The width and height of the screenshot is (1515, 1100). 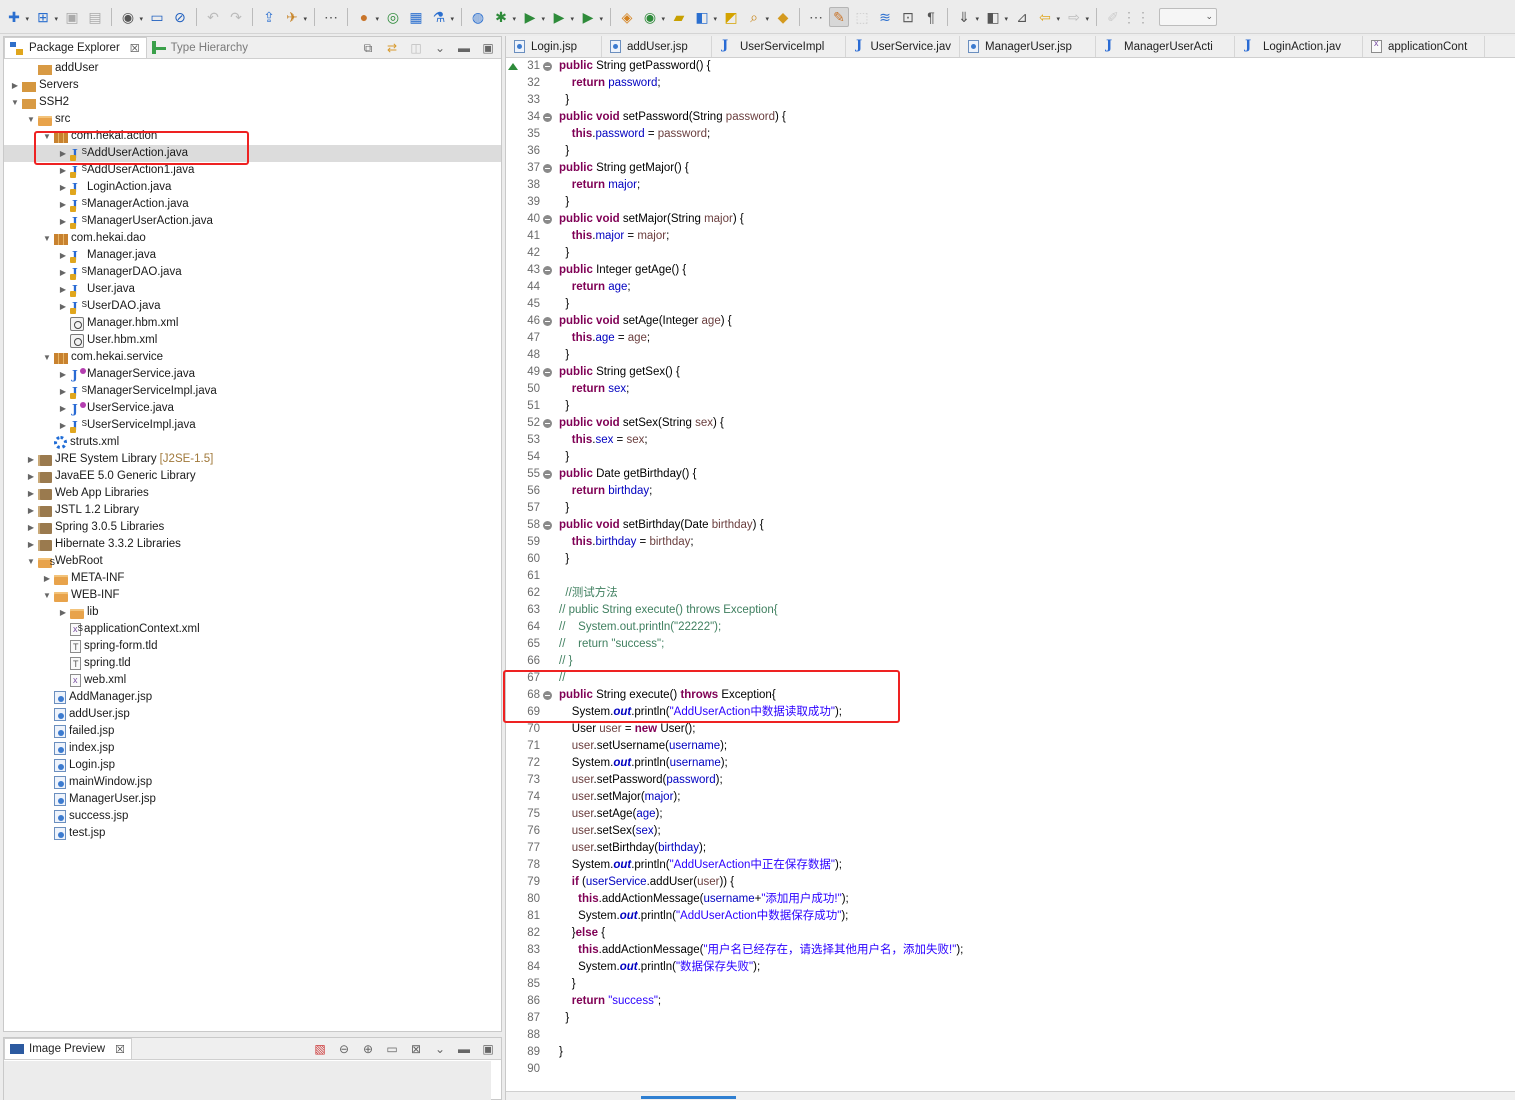 I want to click on tree-item: ManagerUser.jsp, so click(x=252, y=799).